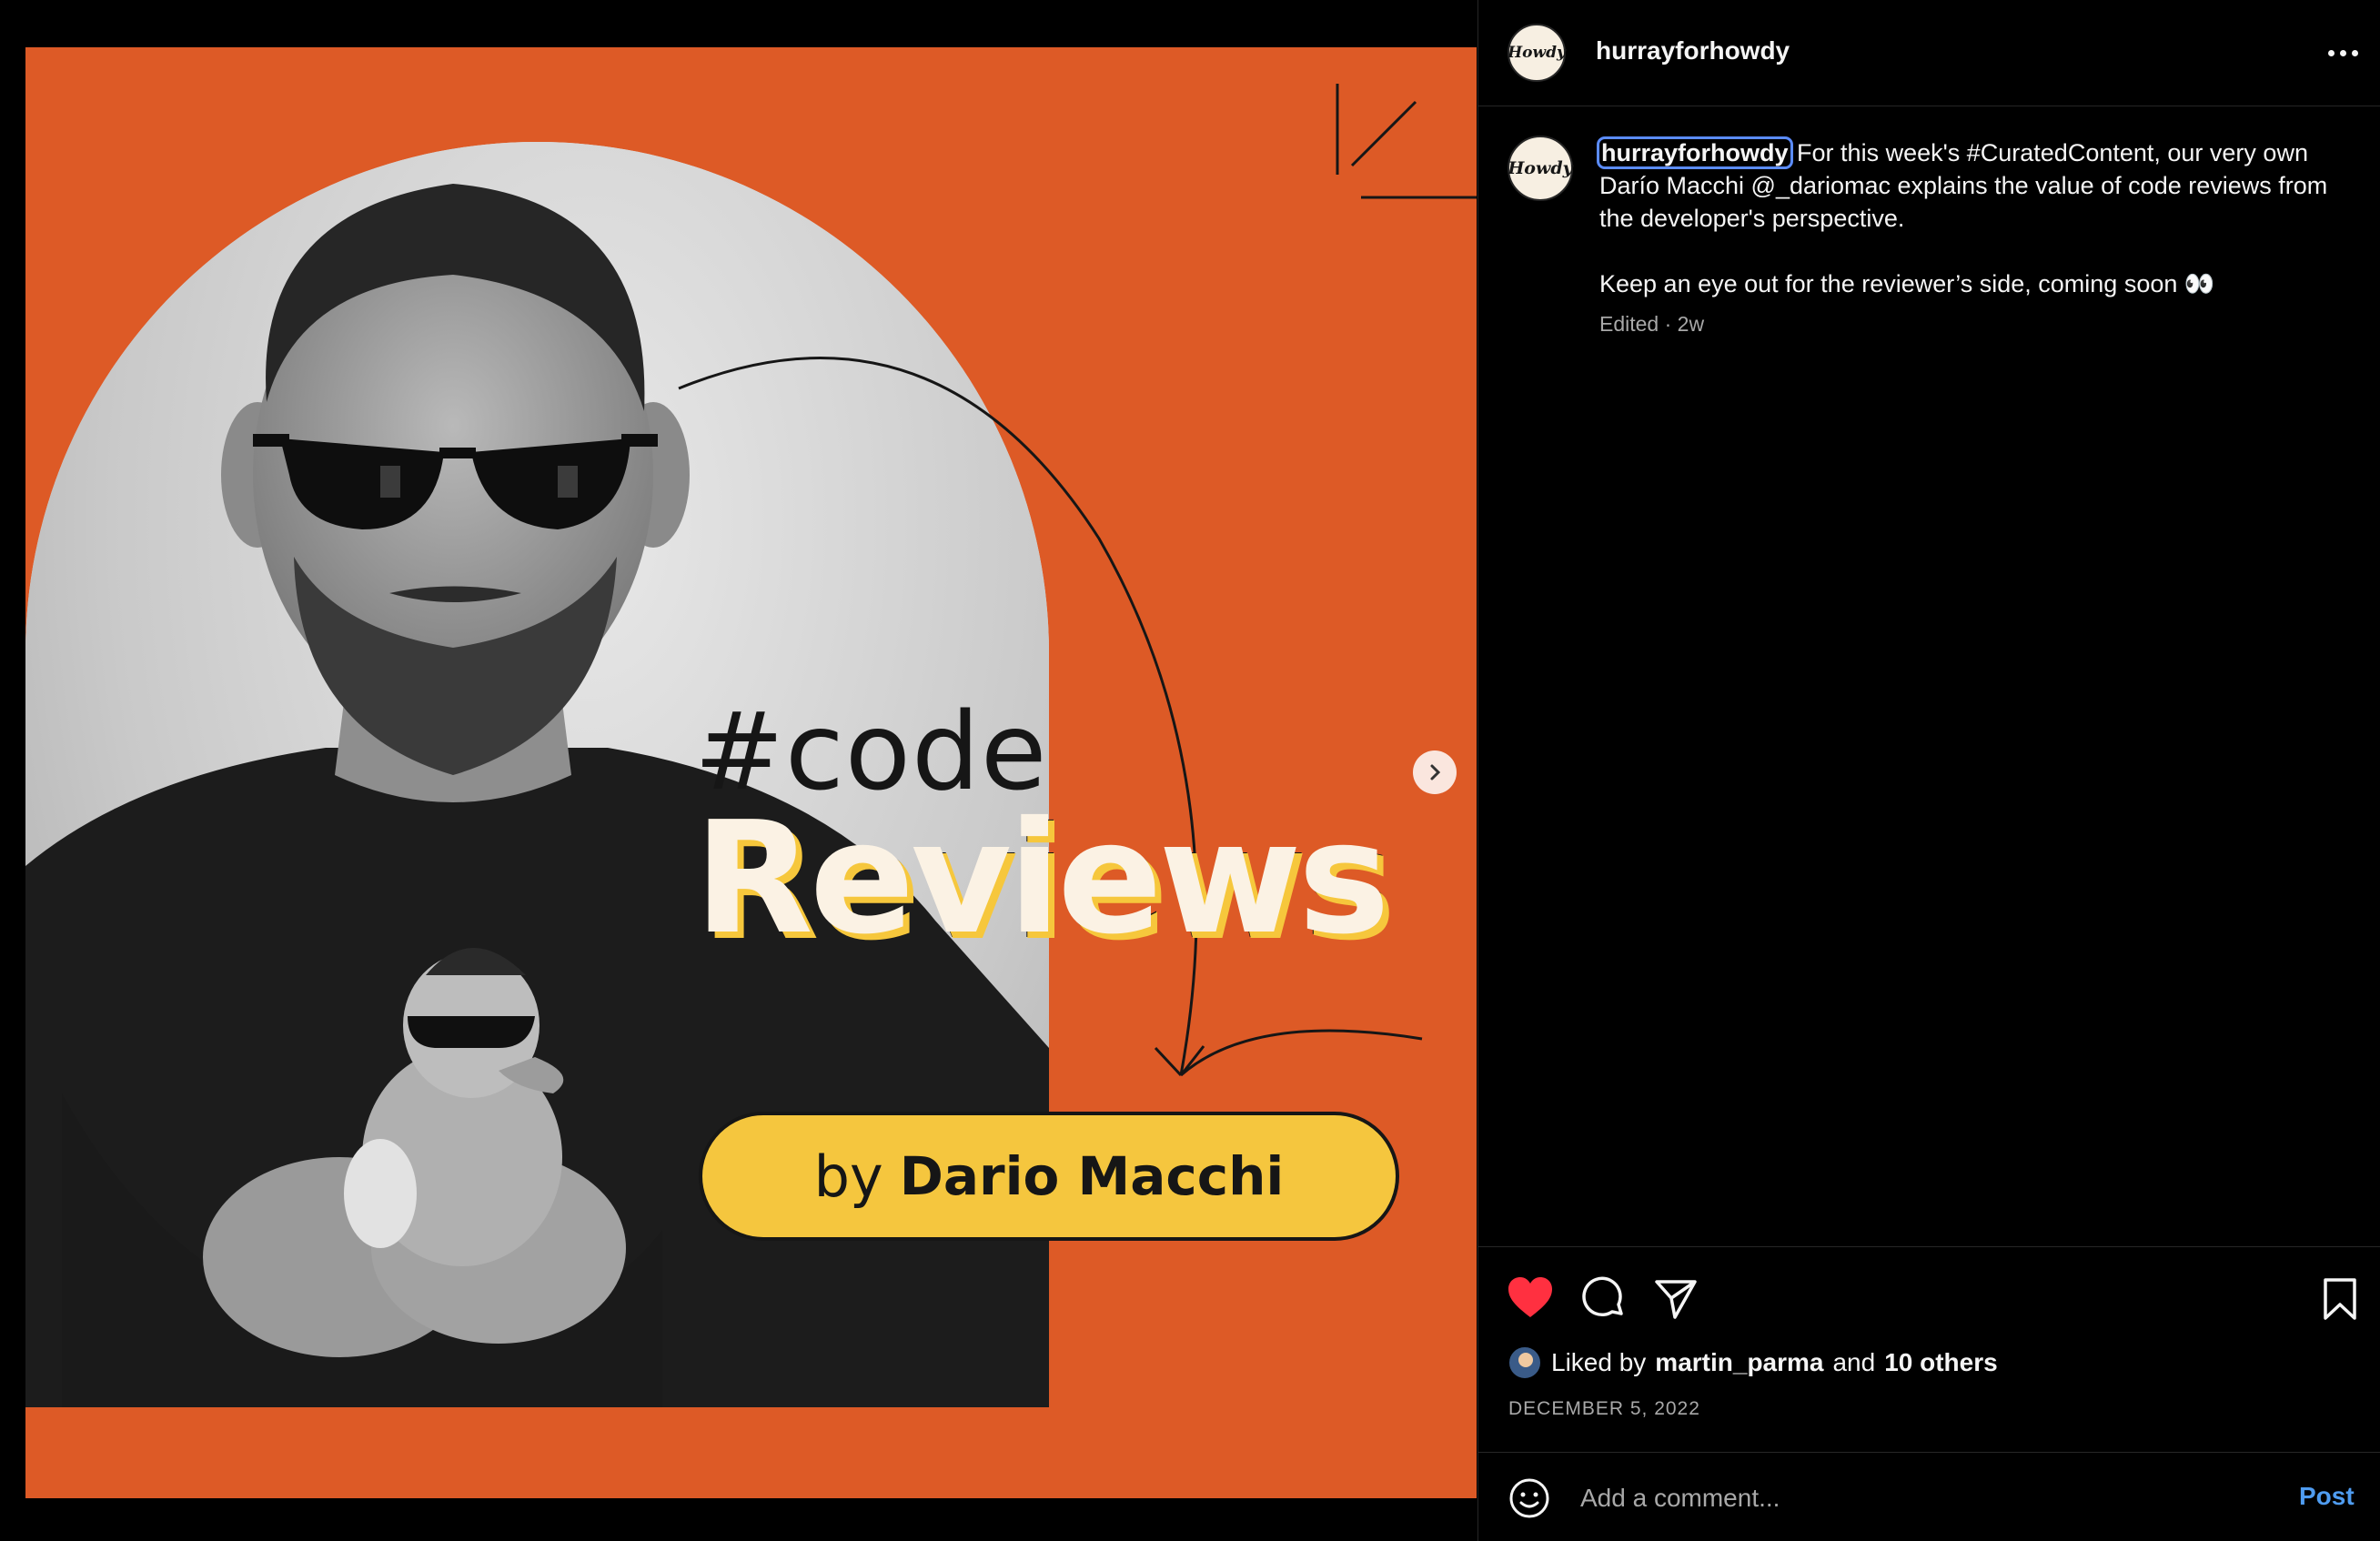  Describe the element at coordinates (1604, 1409) in the screenshot. I see `post-date: DECEMBER 5, 2022` at that location.